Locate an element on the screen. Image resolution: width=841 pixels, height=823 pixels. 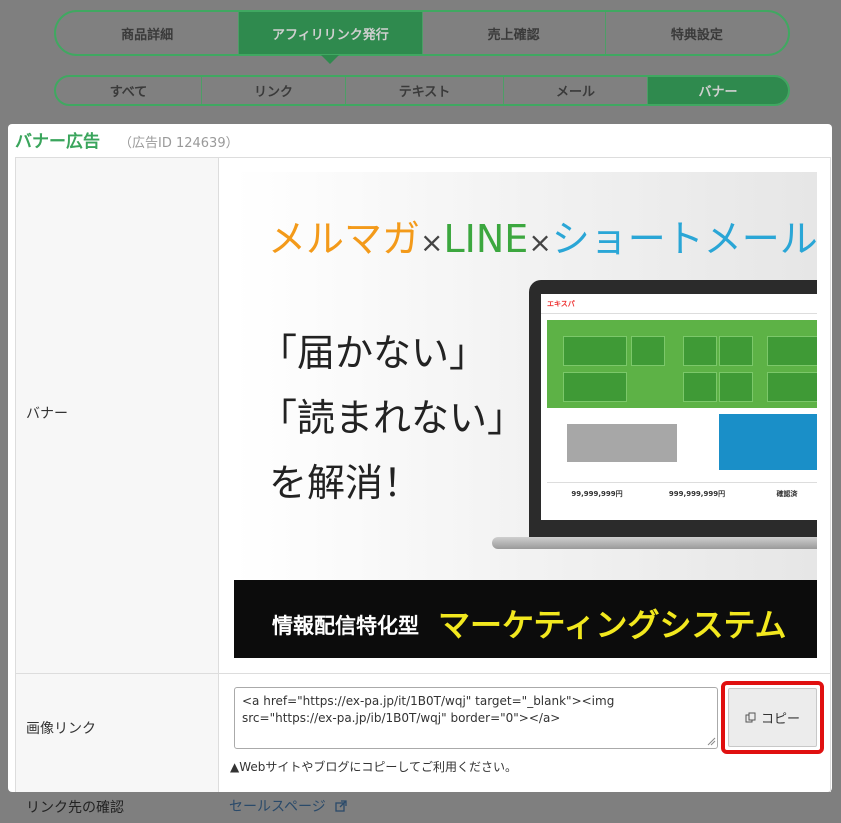
link-check-label: リンク先の確認 is located at coordinates (75, 808).